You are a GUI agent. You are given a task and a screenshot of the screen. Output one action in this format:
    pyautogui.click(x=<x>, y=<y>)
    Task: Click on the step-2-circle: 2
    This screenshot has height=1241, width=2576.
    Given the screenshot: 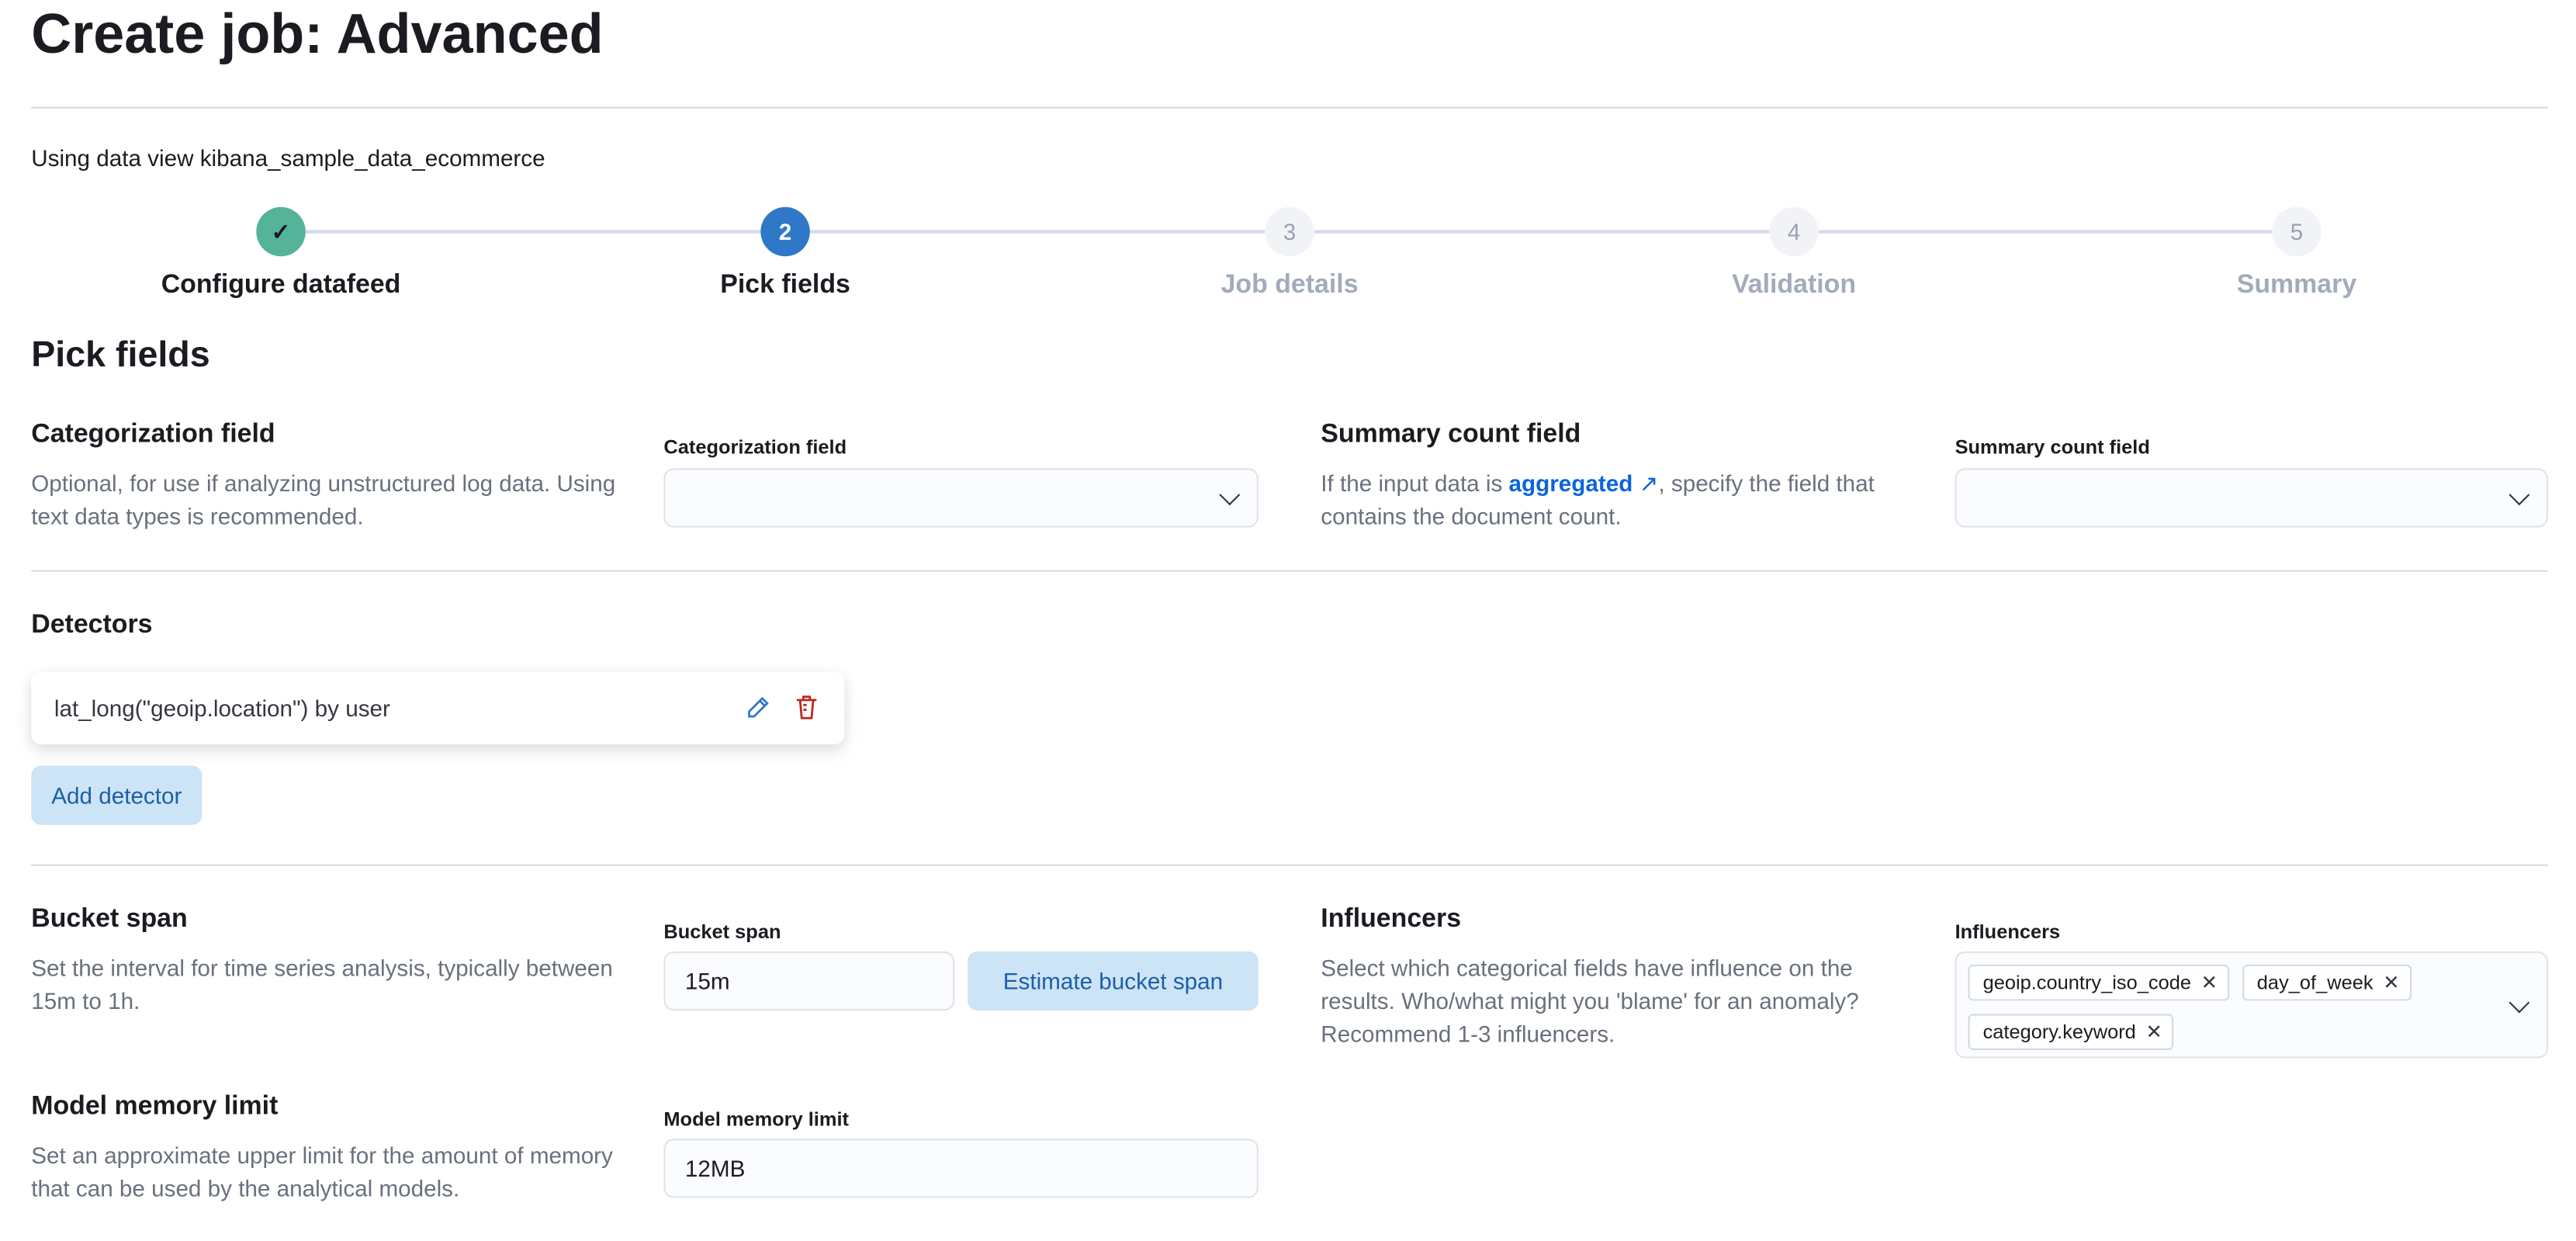 What is the action you would take?
    pyautogui.click(x=785, y=231)
    